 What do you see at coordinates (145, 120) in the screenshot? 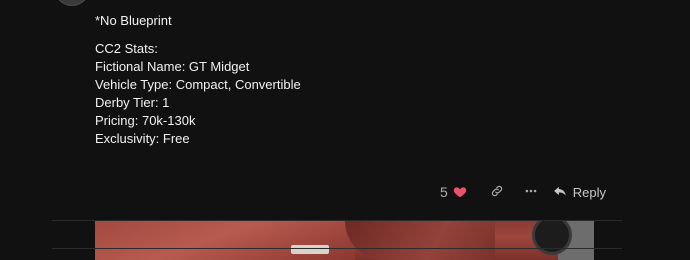
I see `pricing-line: Pricing: 70k-130k` at bounding box center [145, 120].